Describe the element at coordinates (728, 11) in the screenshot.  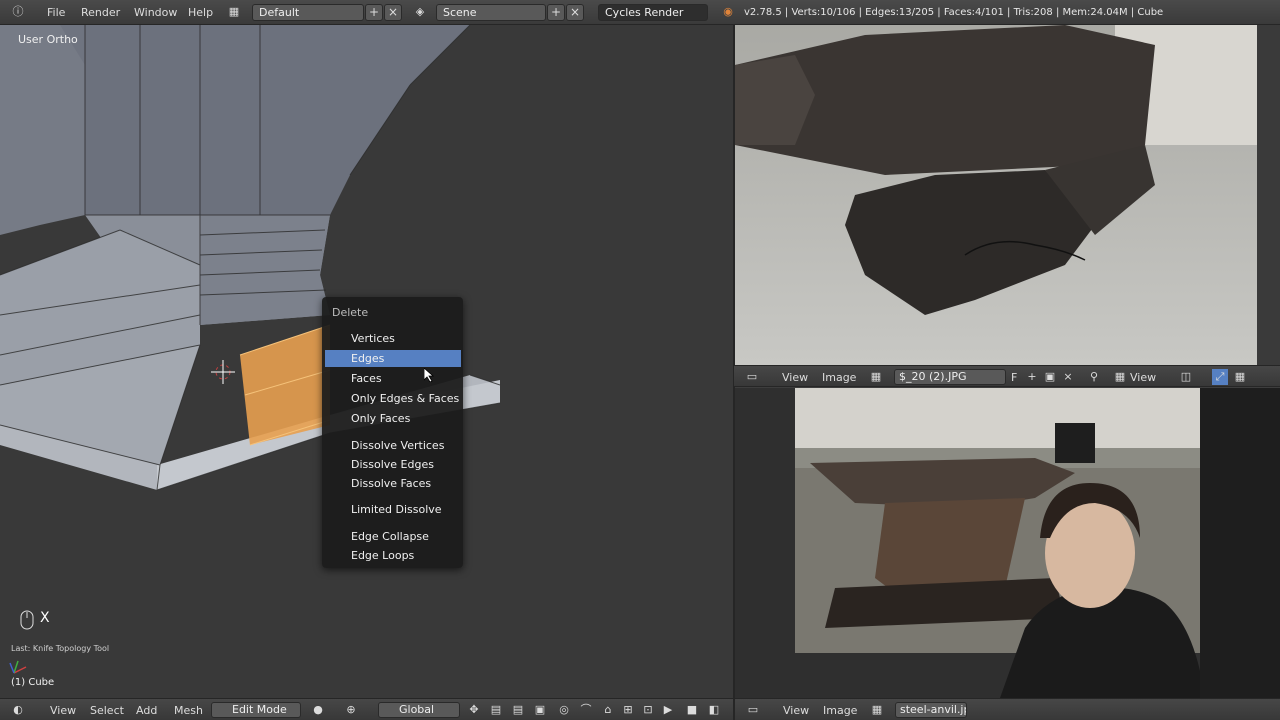
I see `blender-logo-icon: ◉` at that location.